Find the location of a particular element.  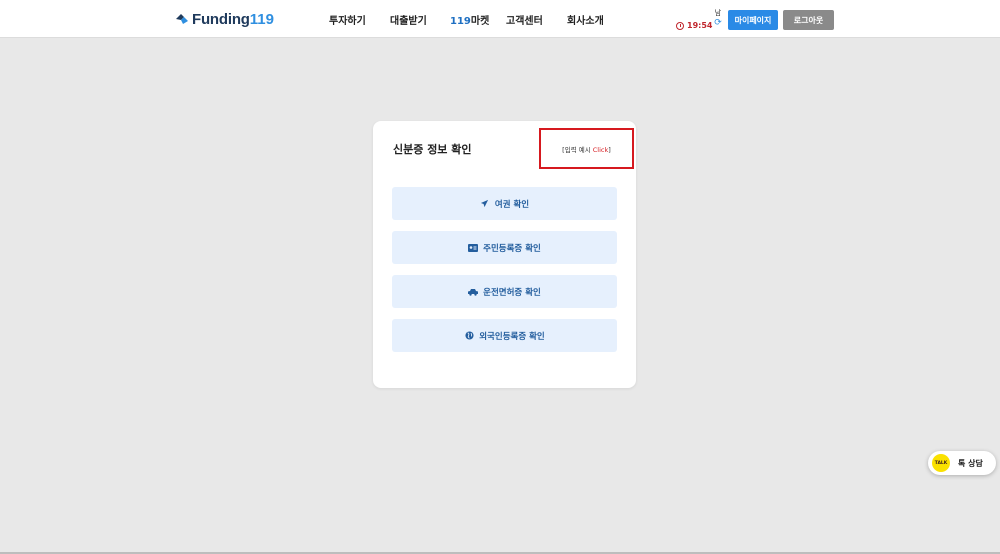

kakao-talk-consult-button: TALK 톡 상담 is located at coordinates (962, 463).